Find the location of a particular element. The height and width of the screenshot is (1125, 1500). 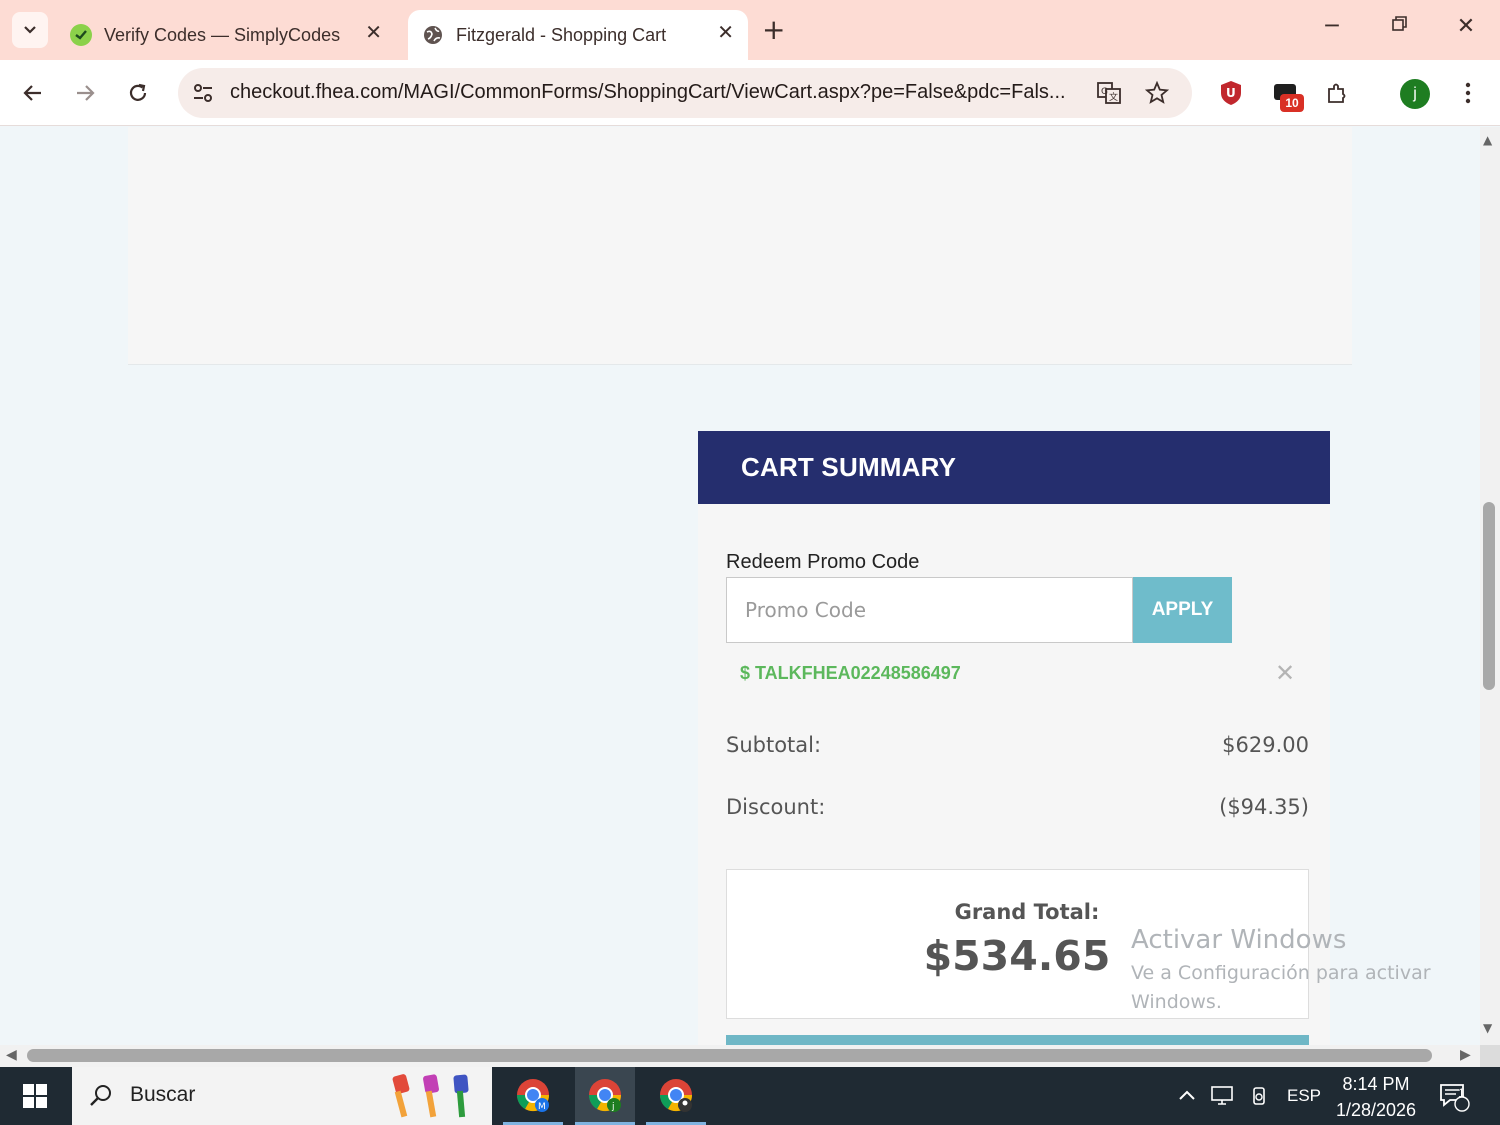

close-window-icon: ✕ is located at coordinates (1466, 26).